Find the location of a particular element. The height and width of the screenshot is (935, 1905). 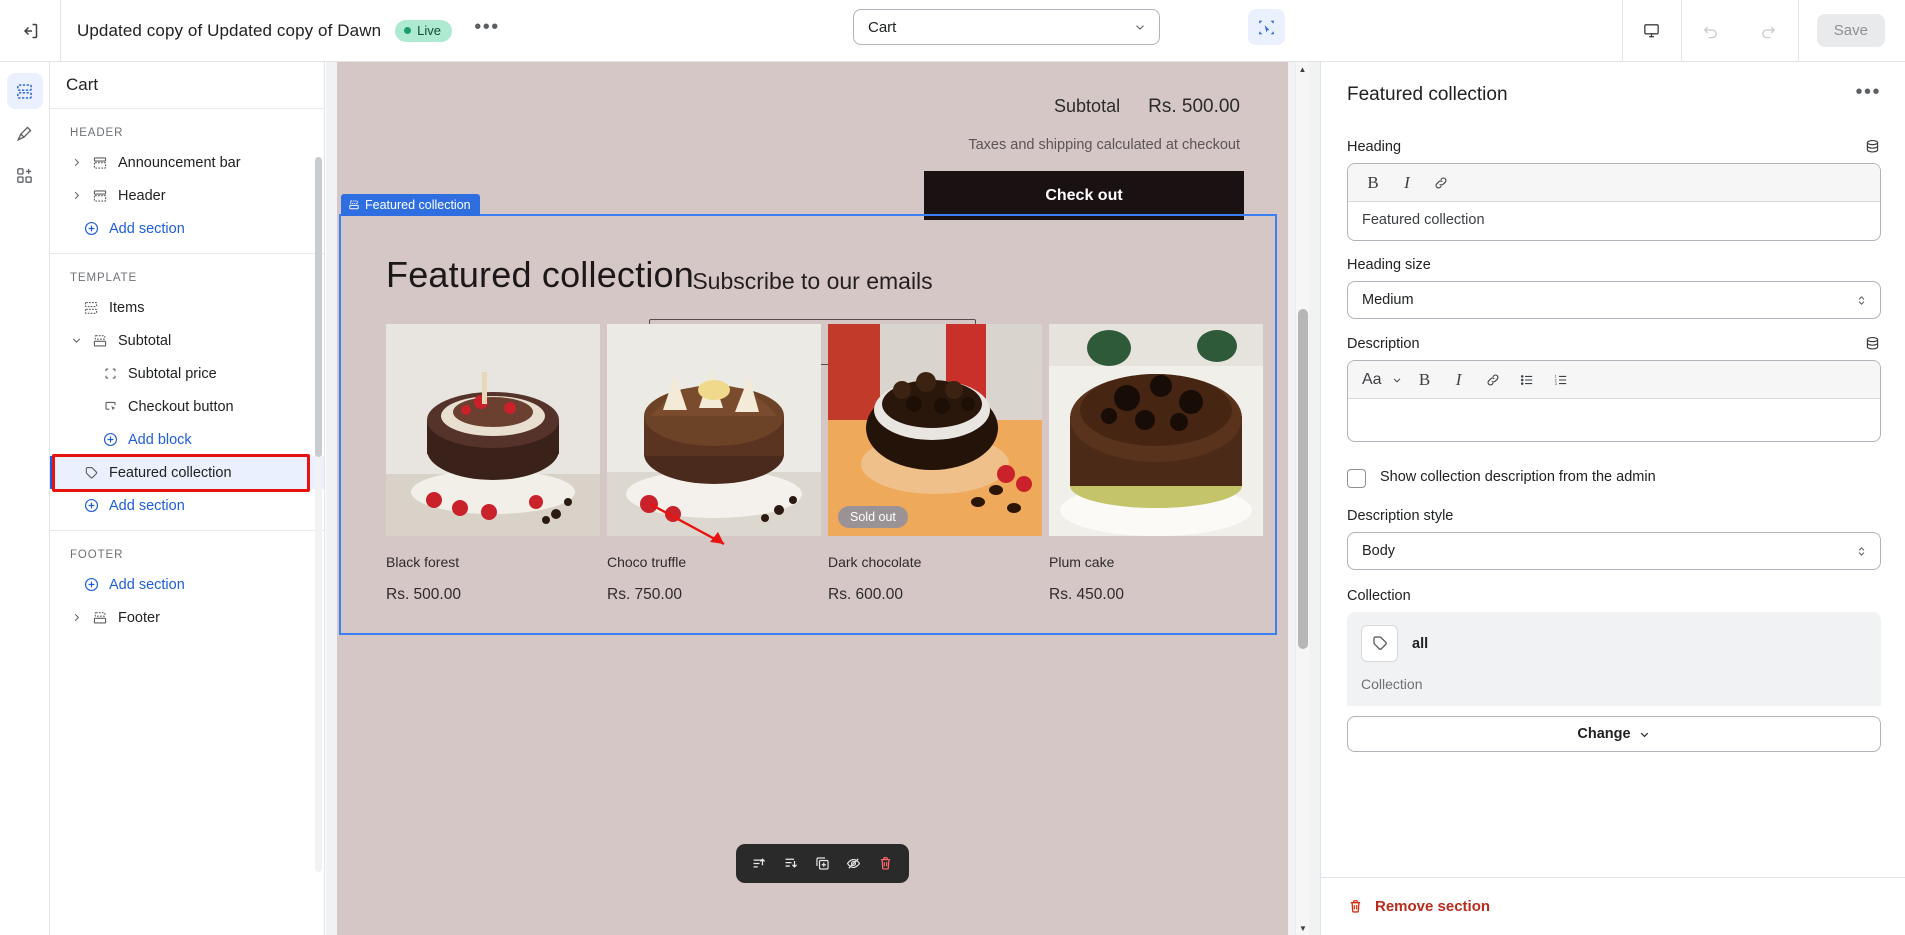

black-forest-cake-image is located at coordinates (493, 430).